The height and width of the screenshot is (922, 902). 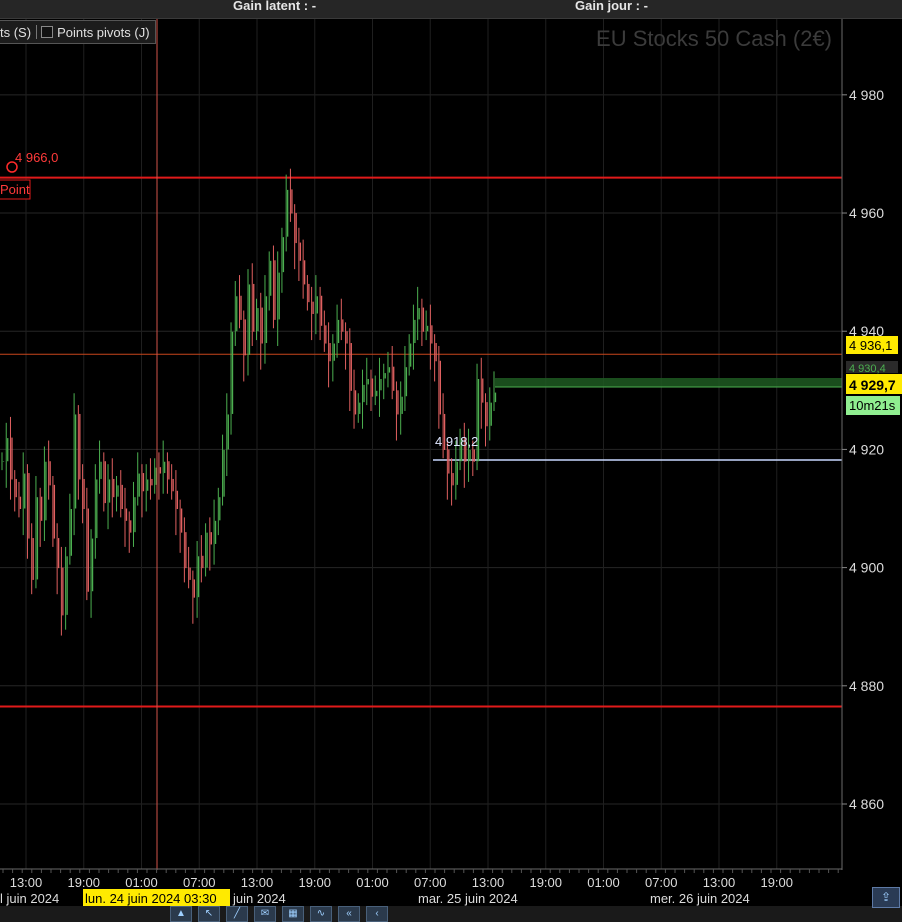 What do you see at coordinates (866, 213) in the screenshot?
I see `y-tick-label: 4 960` at bounding box center [866, 213].